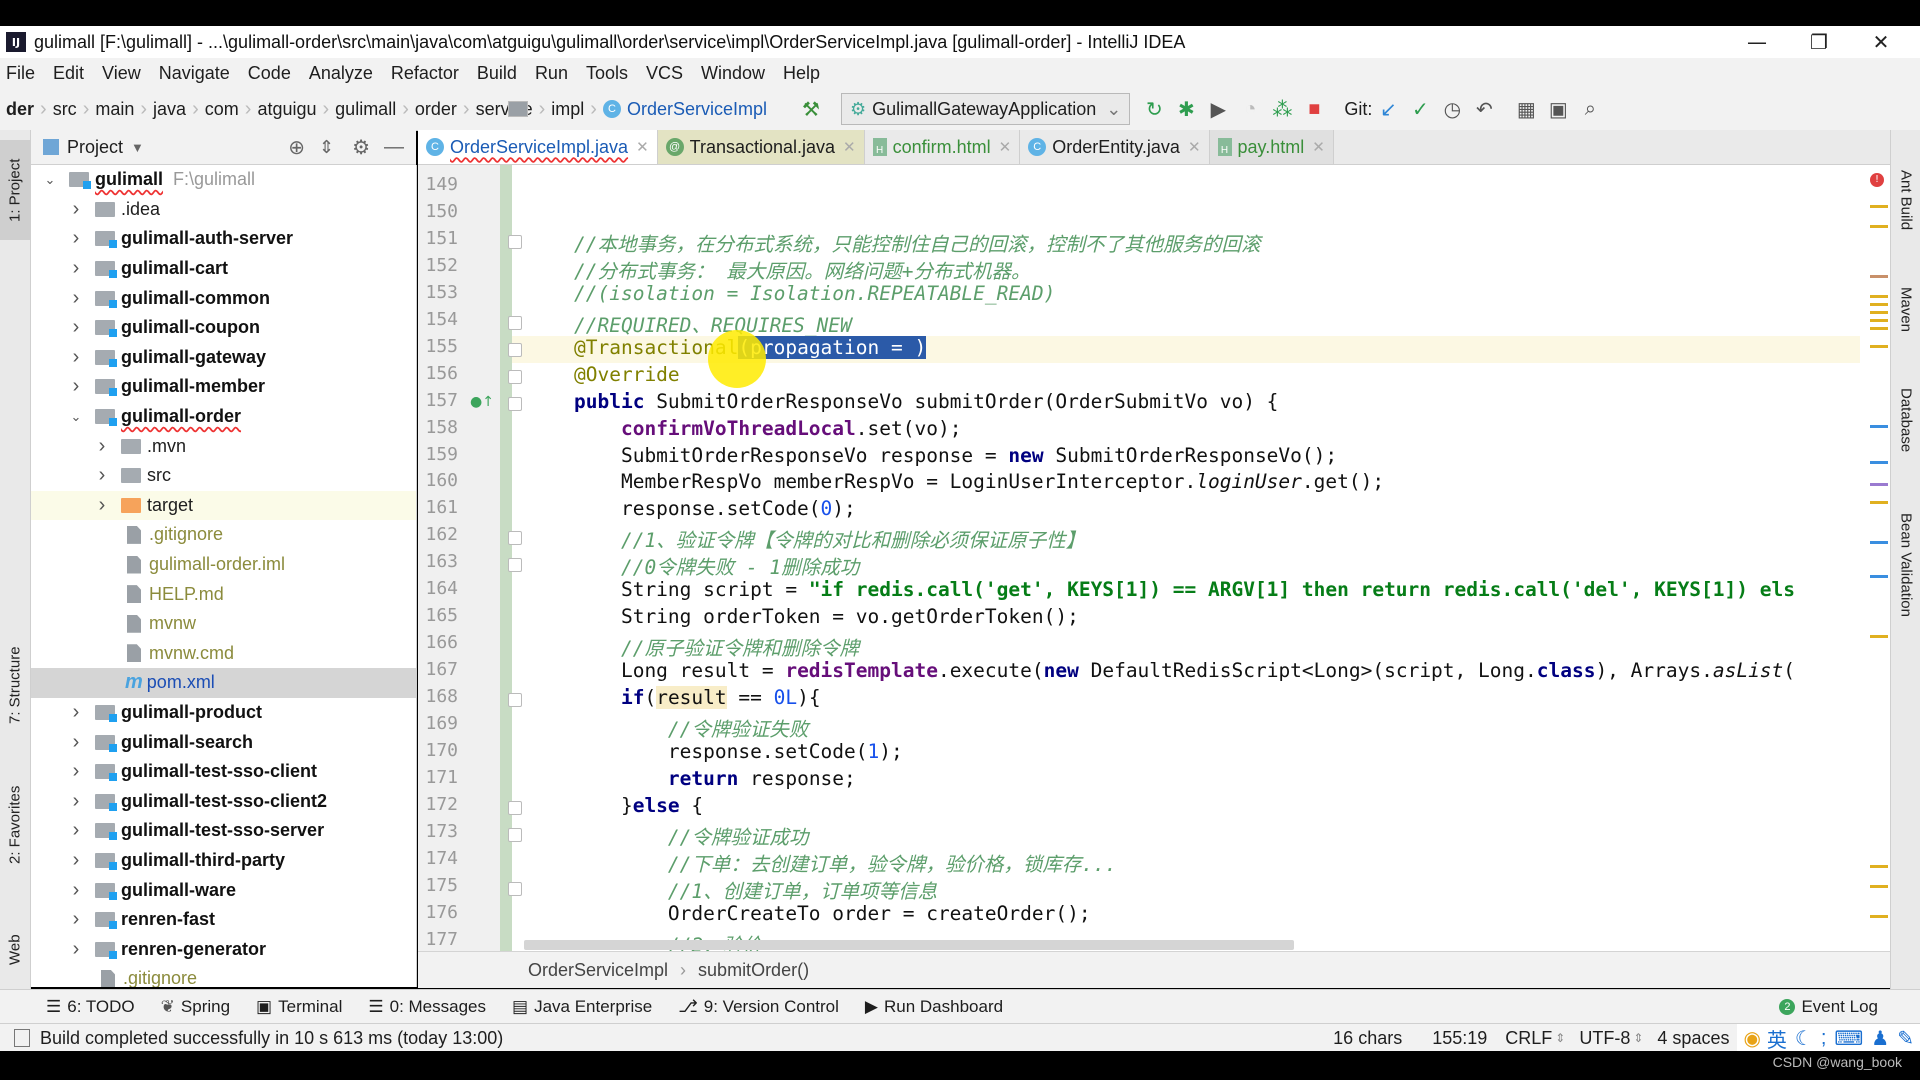 The width and height of the screenshot is (1920, 1080). What do you see at coordinates (223, 328) in the screenshot?
I see `tree-item: › gulimall-coupon` at bounding box center [223, 328].